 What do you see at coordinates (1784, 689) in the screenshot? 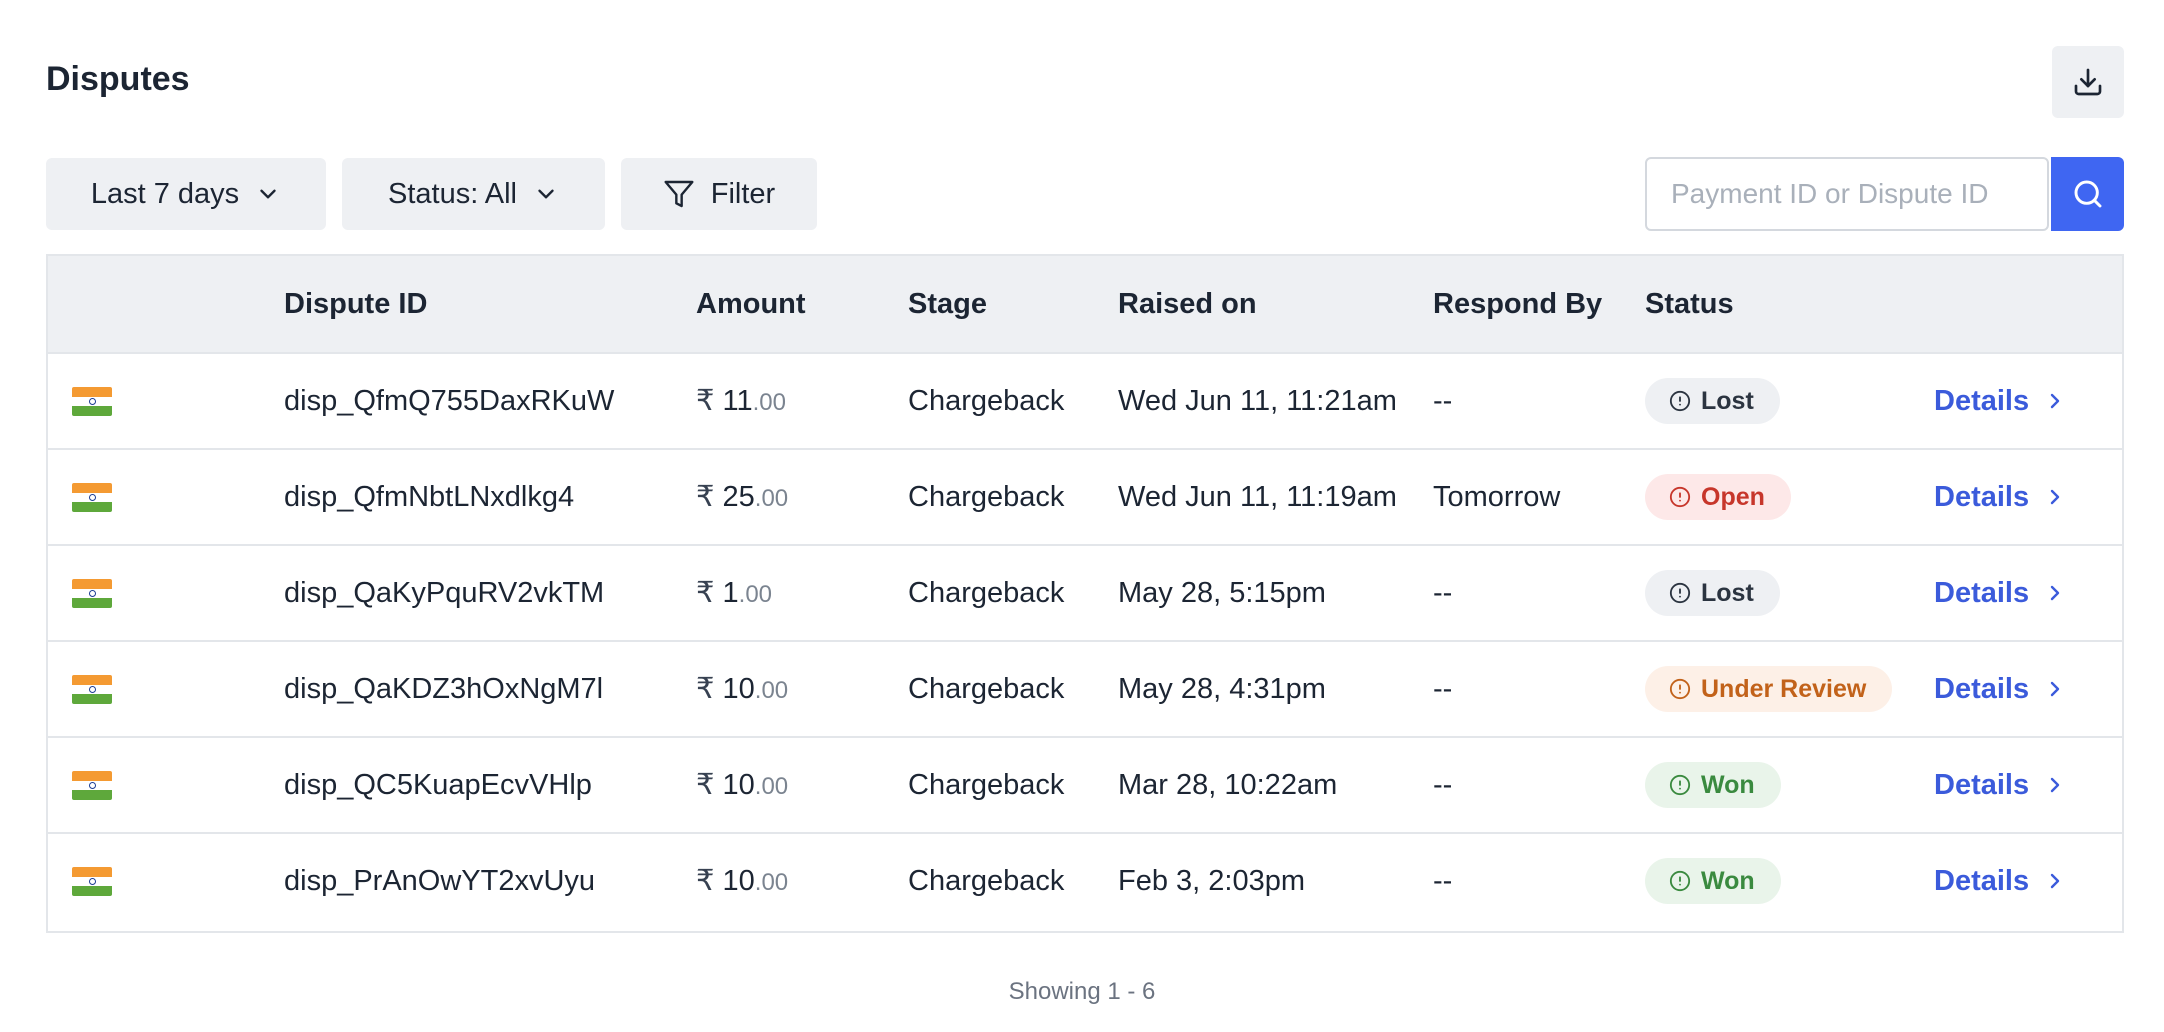
I see `status-label: Under Review` at bounding box center [1784, 689].